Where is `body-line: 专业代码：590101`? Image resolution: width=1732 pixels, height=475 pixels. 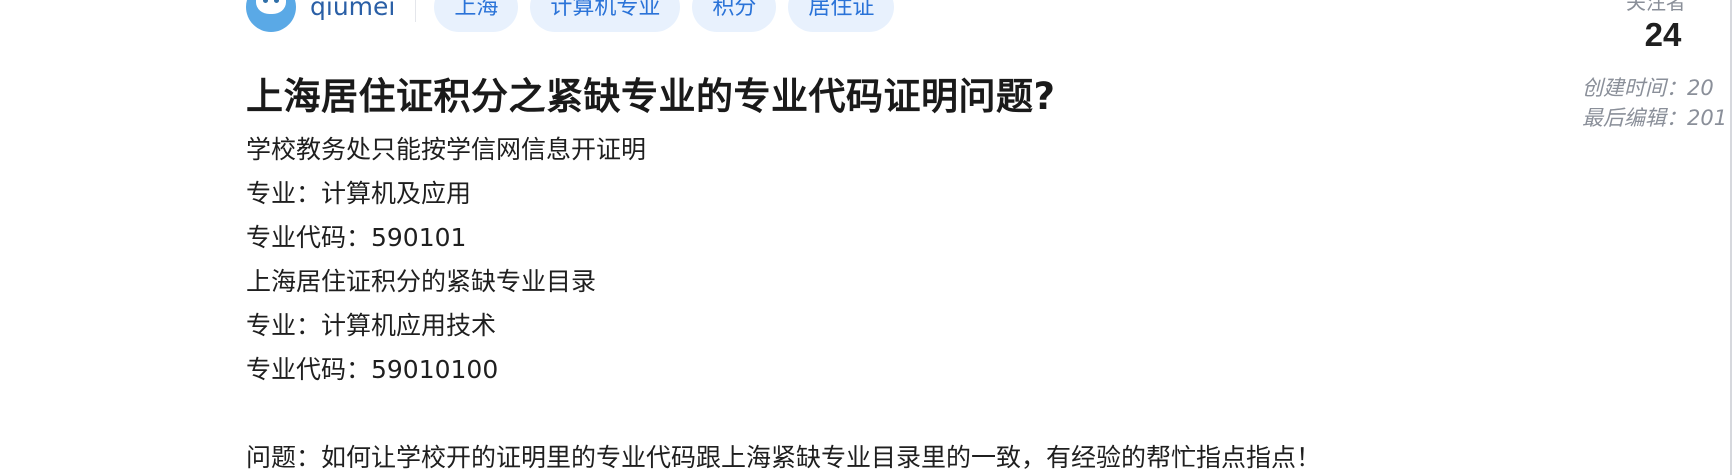 body-line: 专业代码：590101 is located at coordinates (356, 237).